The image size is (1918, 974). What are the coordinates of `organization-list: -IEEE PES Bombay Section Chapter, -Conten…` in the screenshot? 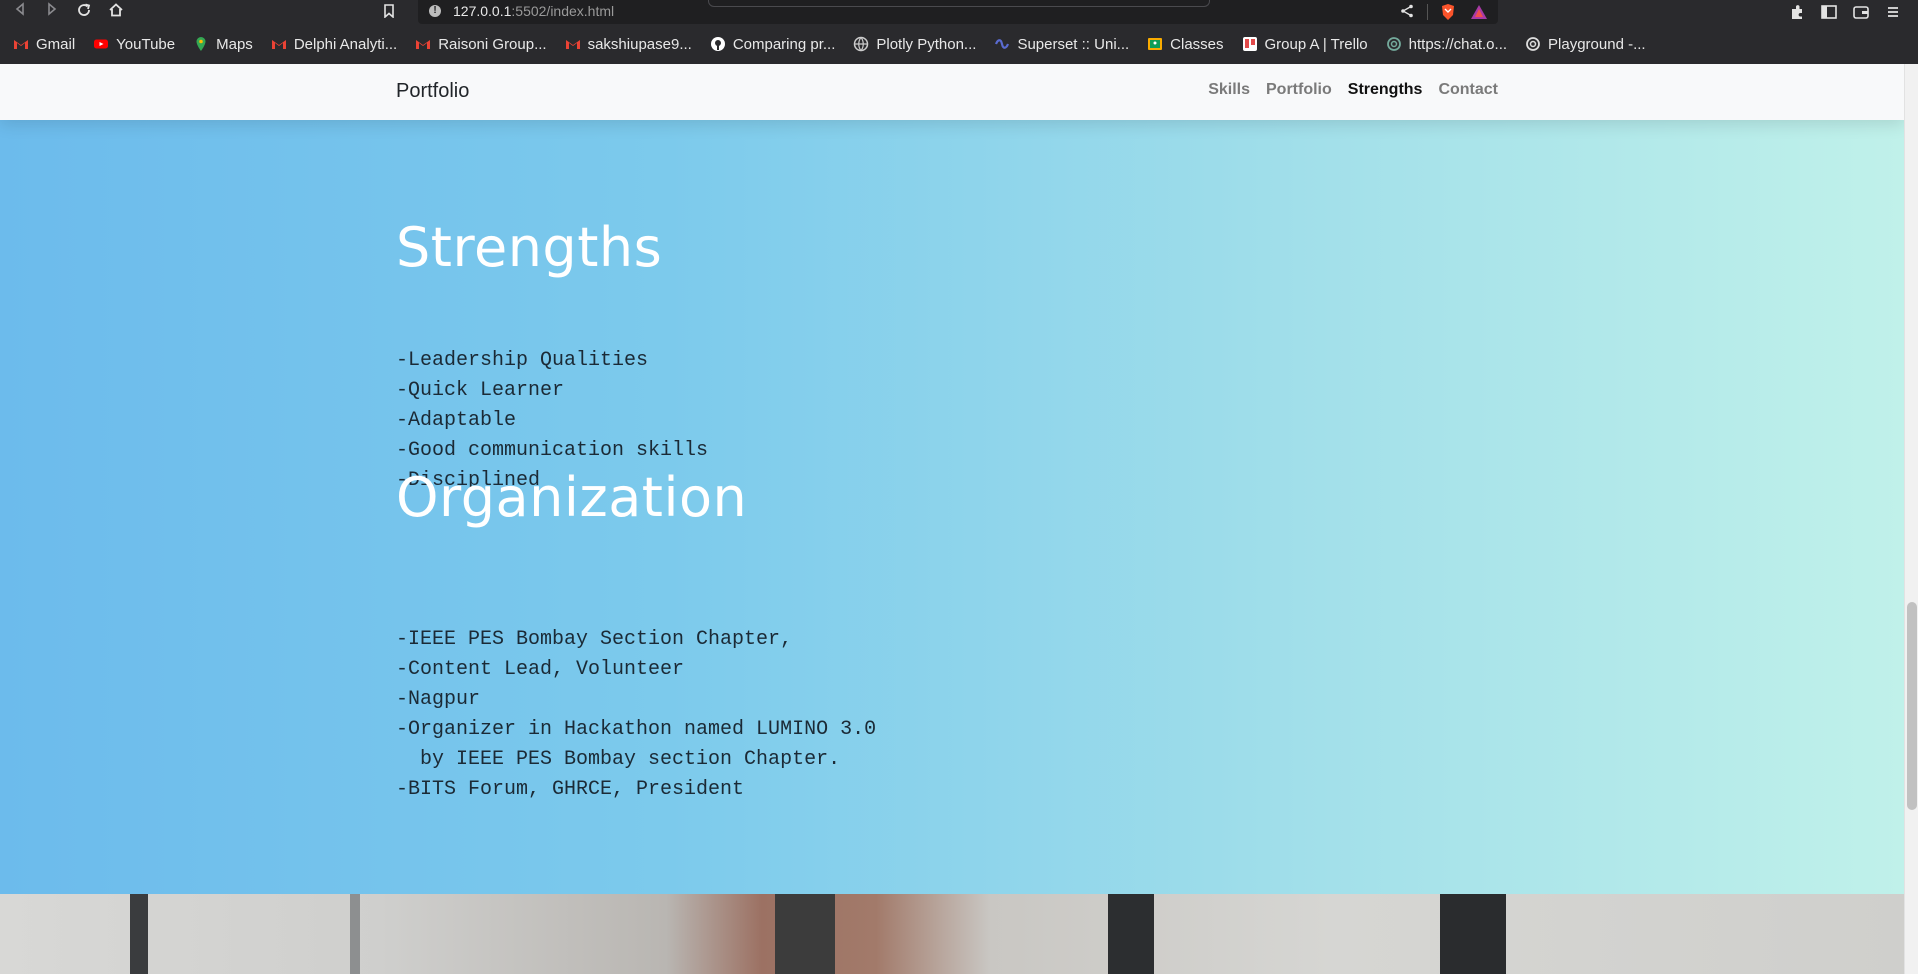 It's located at (636, 715).